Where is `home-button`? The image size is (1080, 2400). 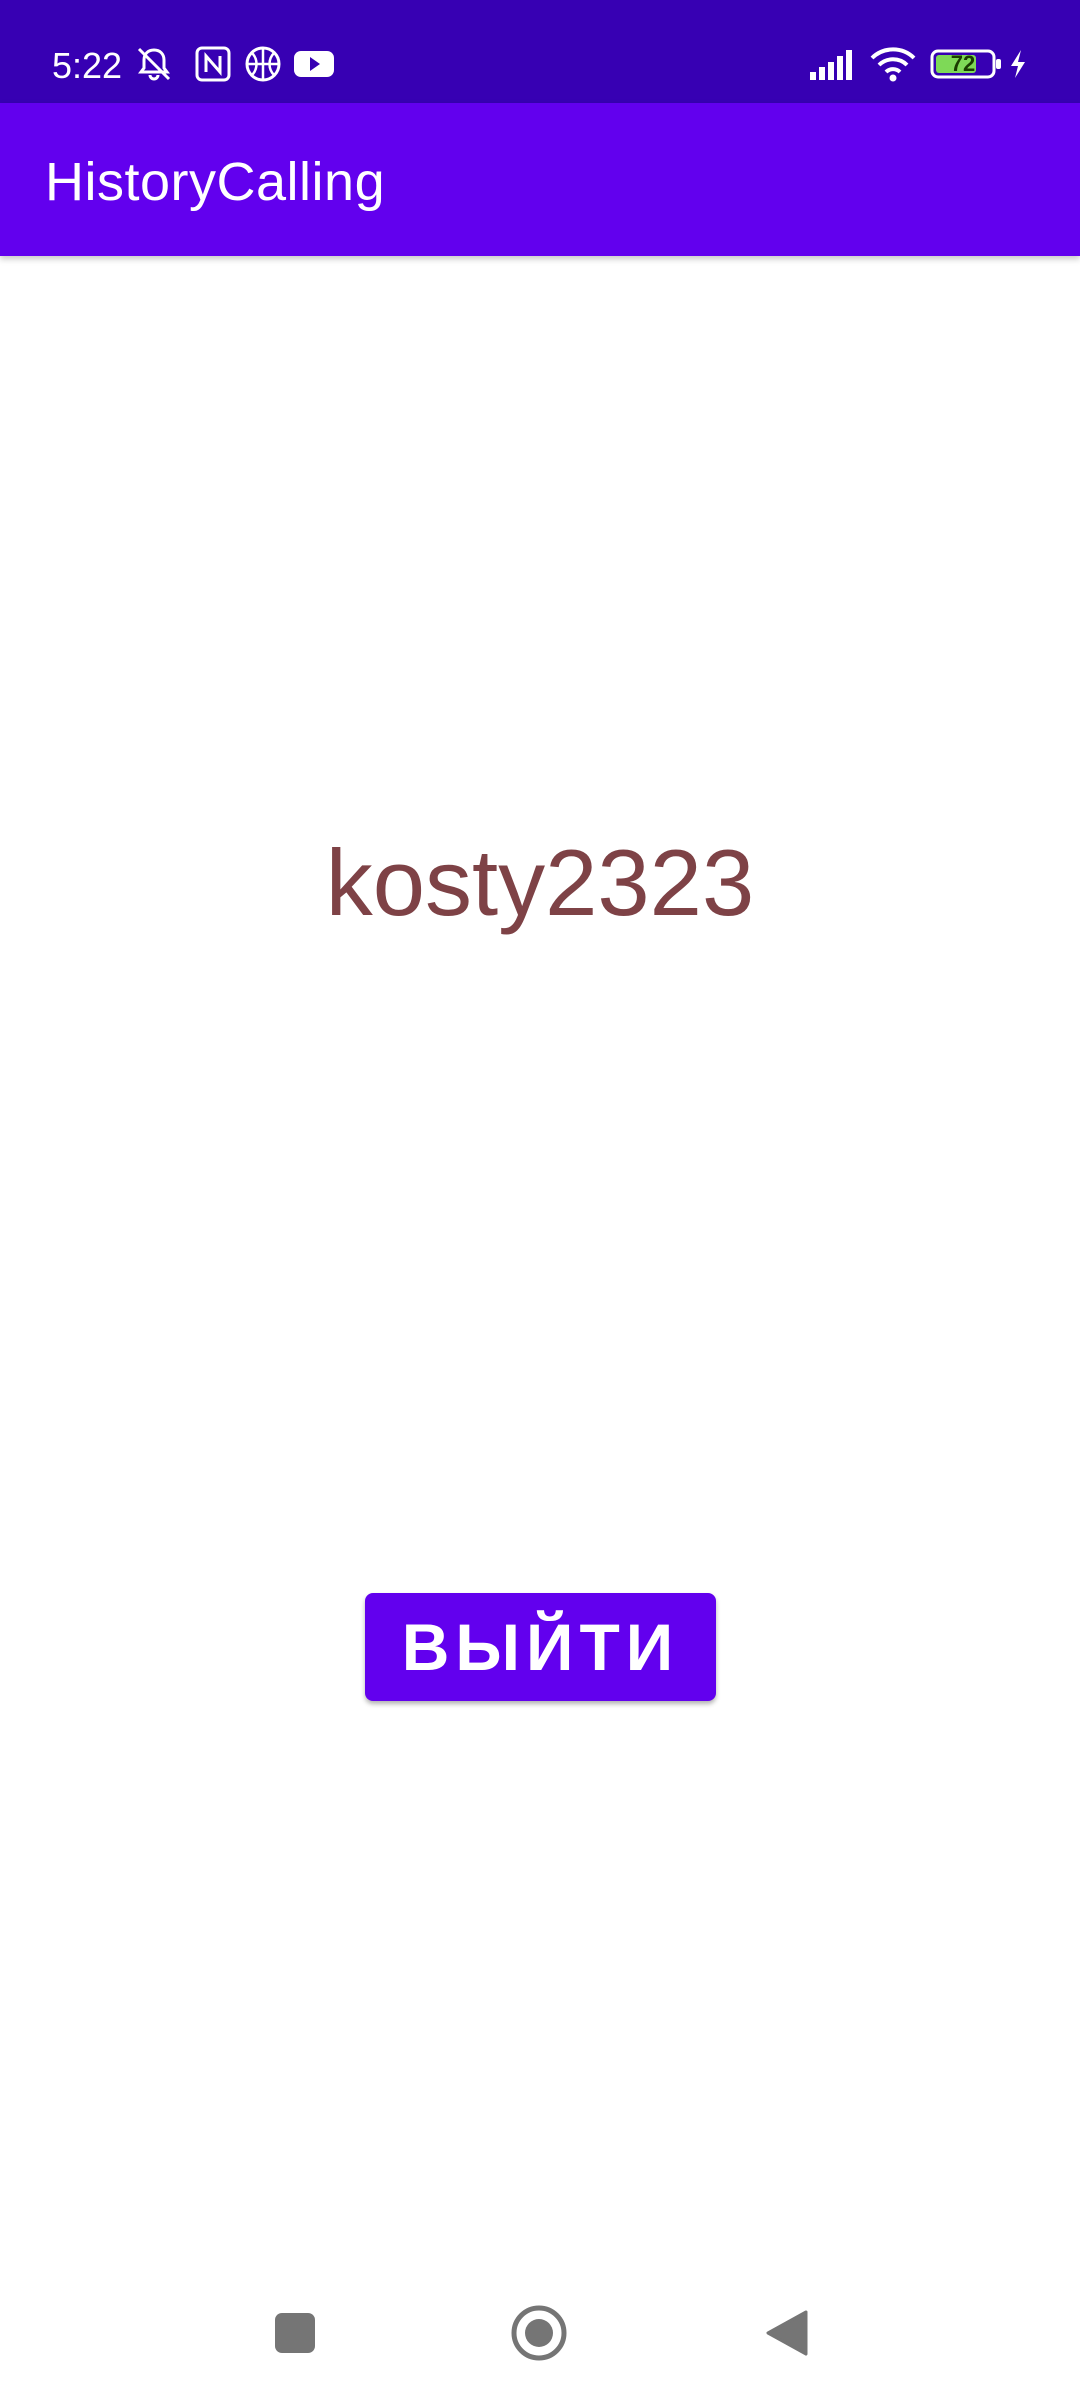 home-button is located at coordinates (539, 2333).